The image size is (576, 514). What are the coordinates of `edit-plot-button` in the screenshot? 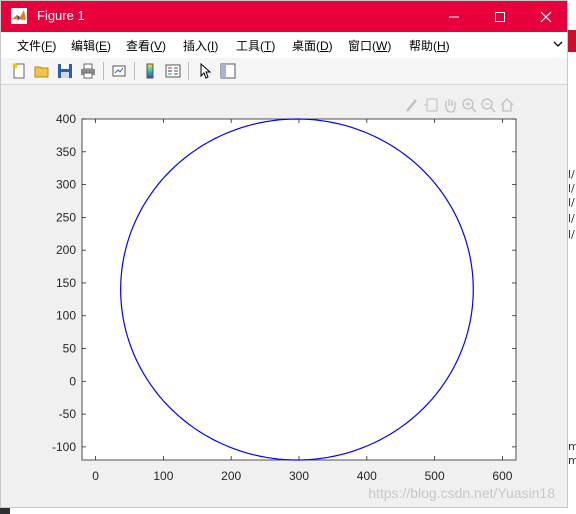 It's located at (205, 71).